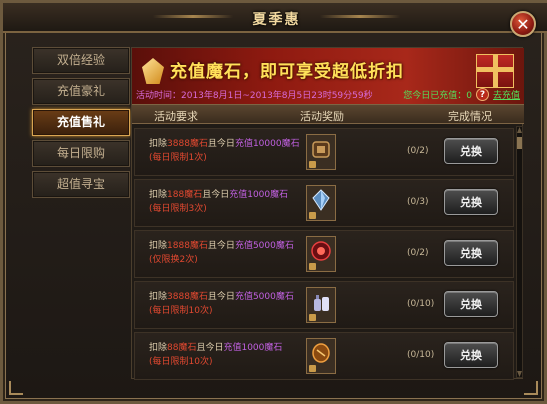 This screenshot has height=404, width=547. What do you see at coordinates (519, 143) in the screenshot?
I see `scroll-thumb` at bounding box center [519, 143].